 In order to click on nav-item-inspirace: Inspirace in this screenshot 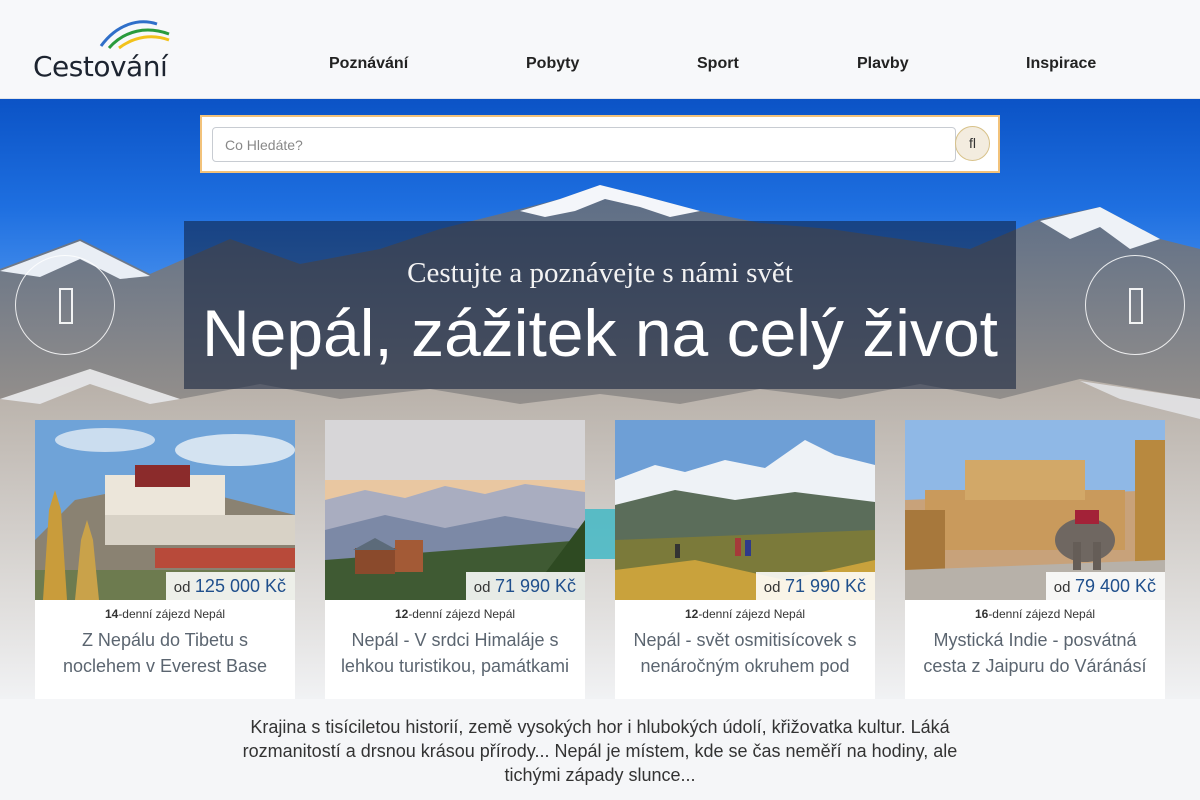, I will do `click(1061, 64)`.